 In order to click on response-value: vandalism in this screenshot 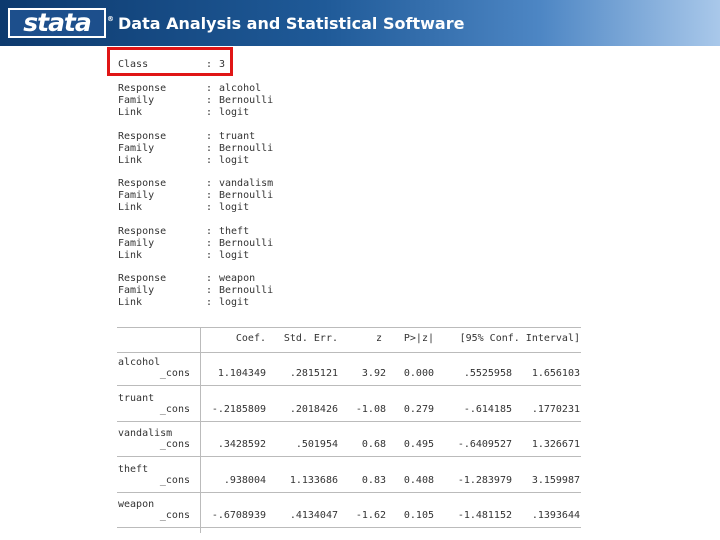, I will do `click(246, 183)`.